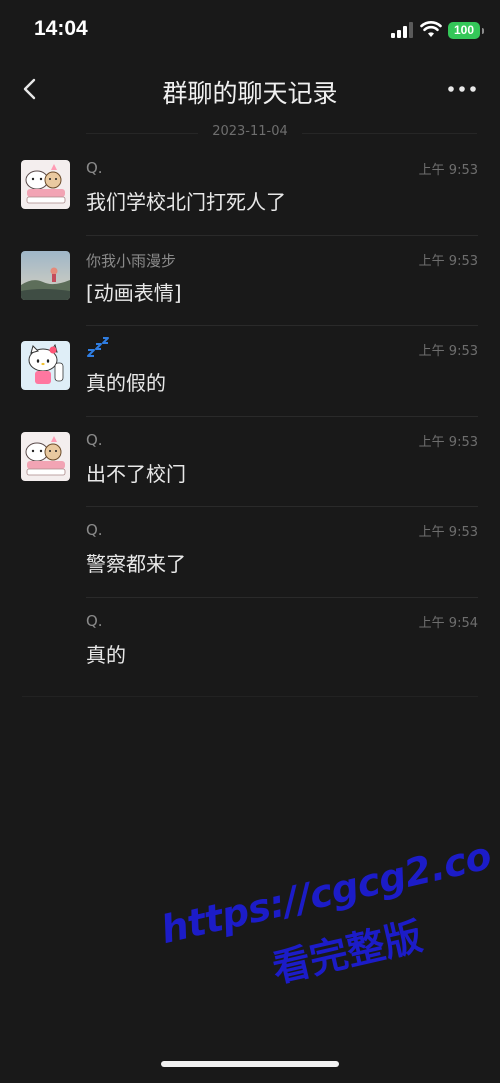 The width and height of the screenshot is (500, 1083). Describe the element at coordinates (186, 200) in the screenshot. I see `message-text: 我们学校北门打死人了` at that location.